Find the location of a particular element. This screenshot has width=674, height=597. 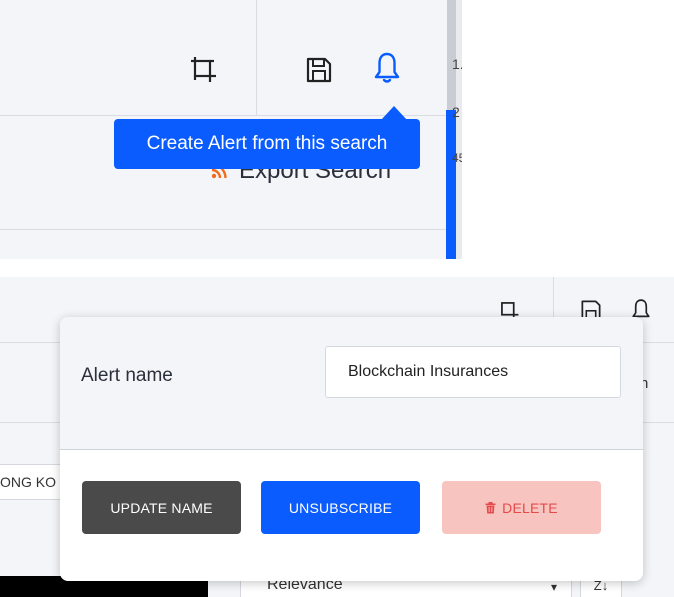

save-search-button is located at coordinates (319, 70).